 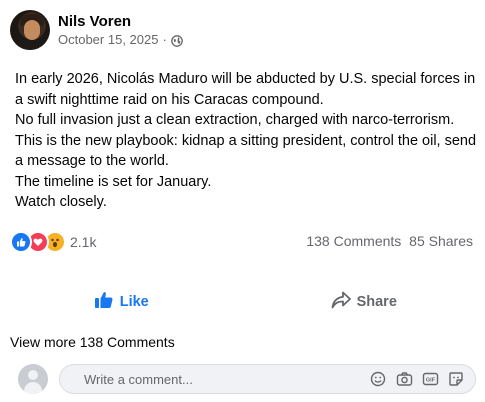 What do you see at coordinates (30, 30) in the screenshot?
I see `author-avatar` at bounding box center [30, 30].